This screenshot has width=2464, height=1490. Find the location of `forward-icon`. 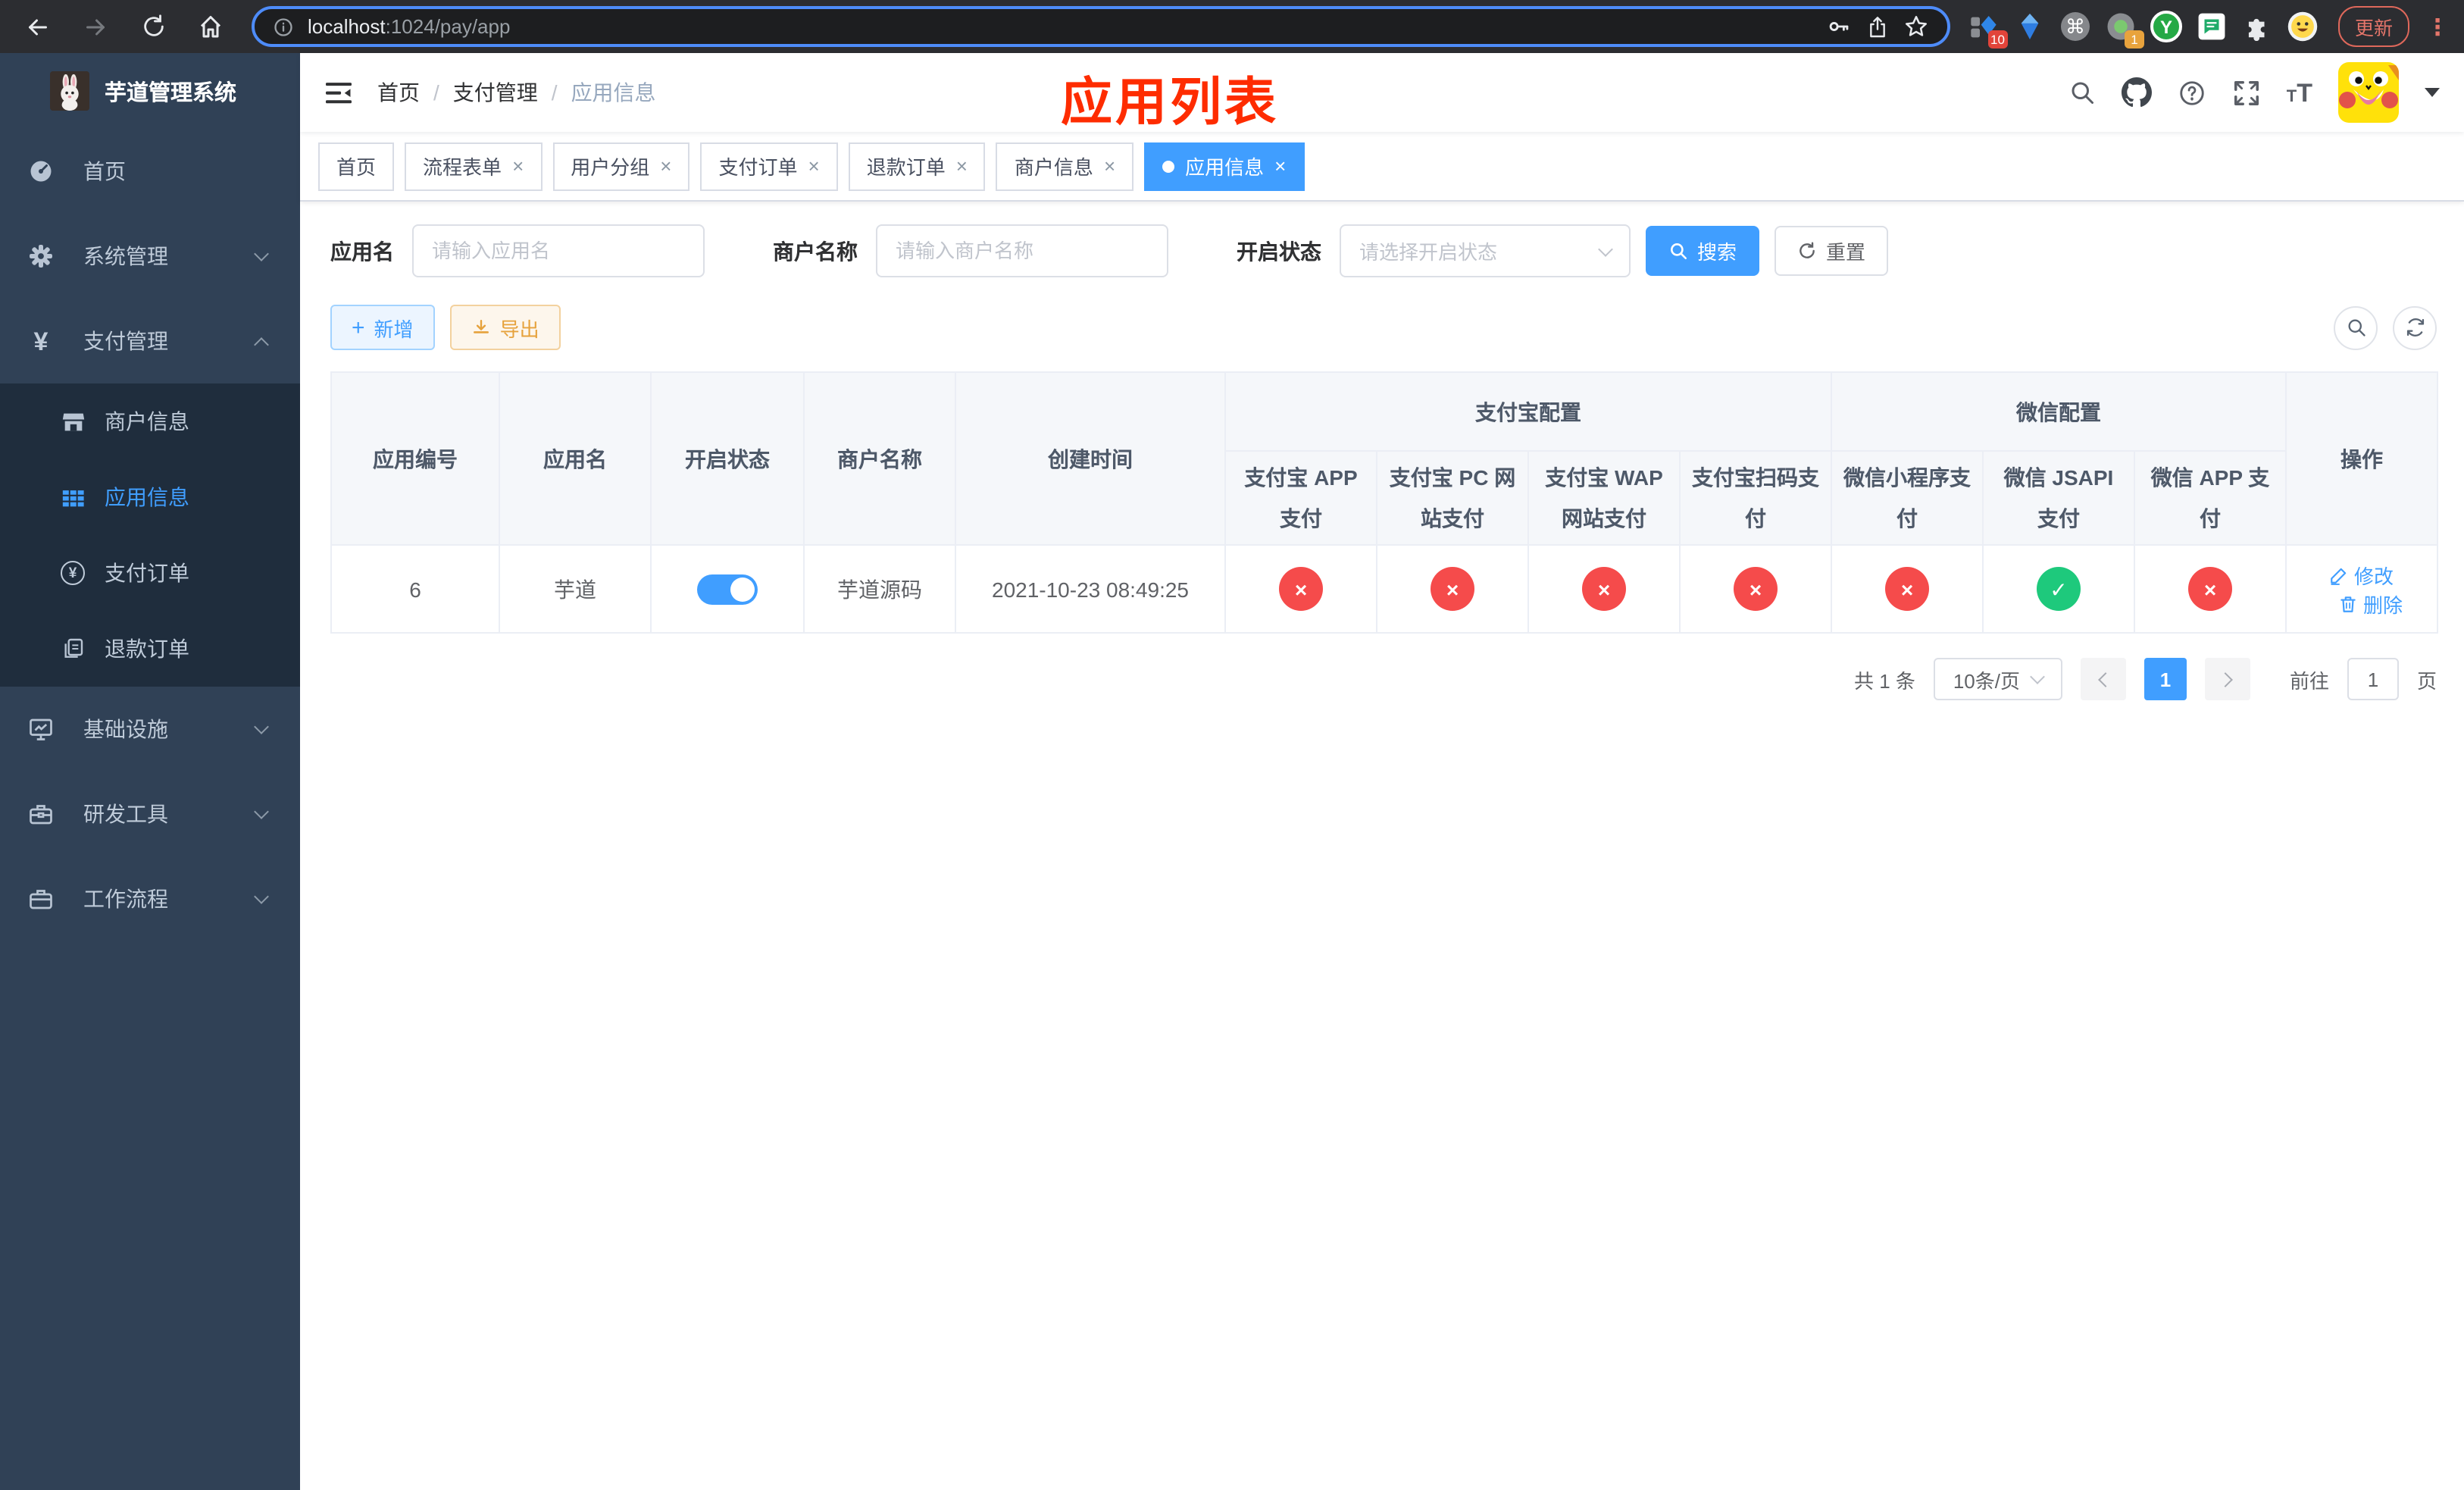

forward-icon is located at coordinates (95, 27).